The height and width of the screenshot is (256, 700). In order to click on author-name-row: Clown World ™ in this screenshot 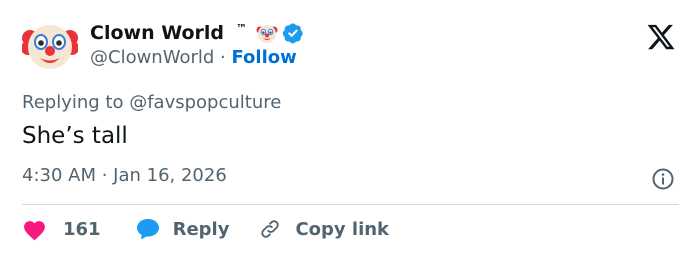, I will do `click(197, 33)`.